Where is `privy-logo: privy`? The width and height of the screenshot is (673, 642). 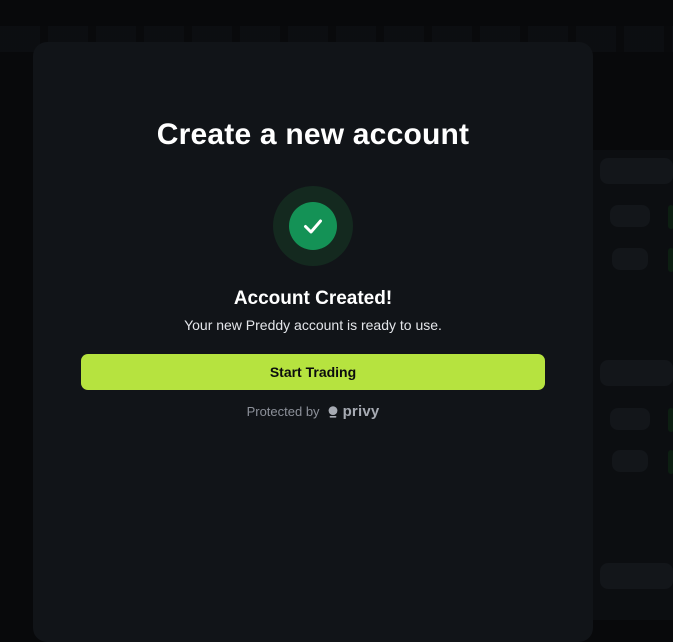
privy-logo: privy is located at coordinates (354, 411).